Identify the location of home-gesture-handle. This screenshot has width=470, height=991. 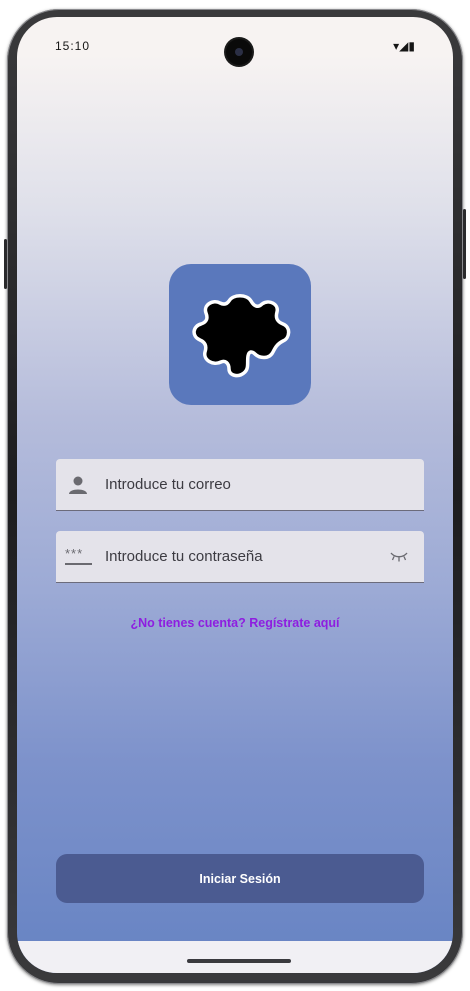
(239, 961).